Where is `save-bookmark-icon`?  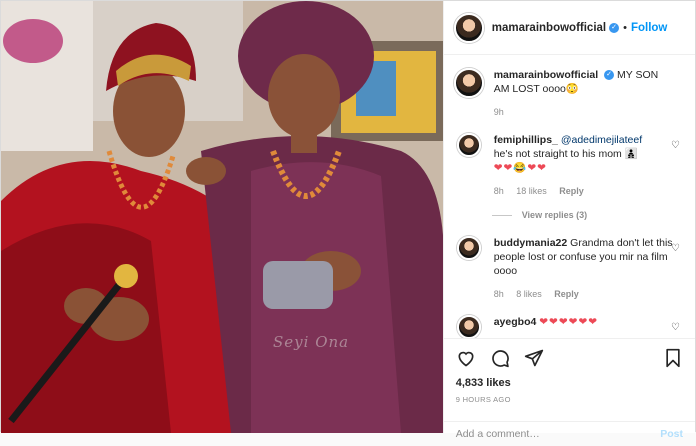
save-bookmark-icon is located at coordinates (673, 358).